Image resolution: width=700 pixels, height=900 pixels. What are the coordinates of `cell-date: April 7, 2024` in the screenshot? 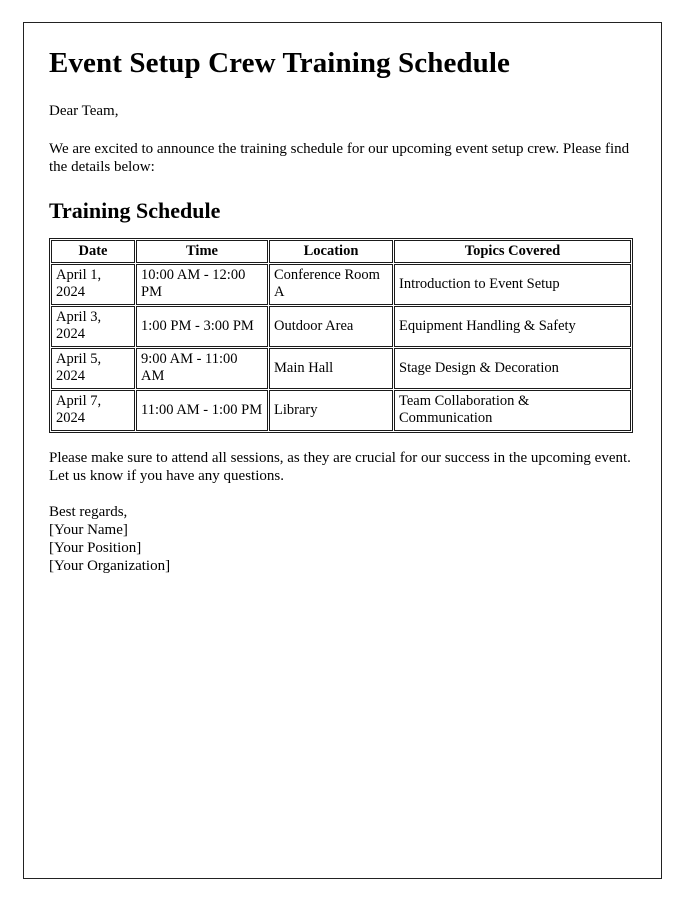 It's located at (93, 410).